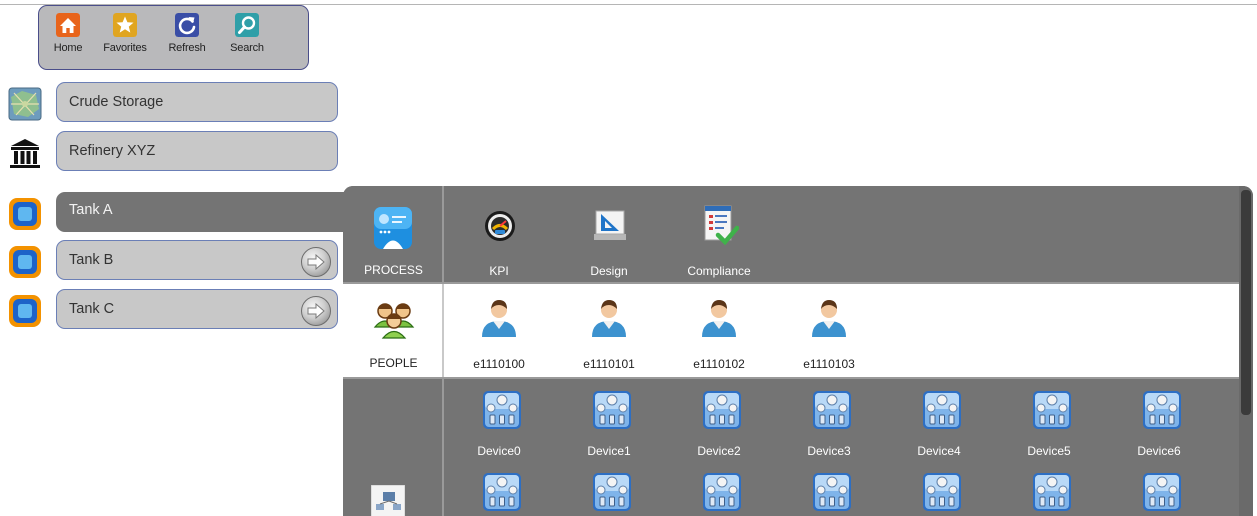 Image resolution: width=1257 pixels, height=516 pixels. What do you see at coordinates (719, 451) in the screenshot?
I see `device-label: Device2` at bounding box center [719, 451].